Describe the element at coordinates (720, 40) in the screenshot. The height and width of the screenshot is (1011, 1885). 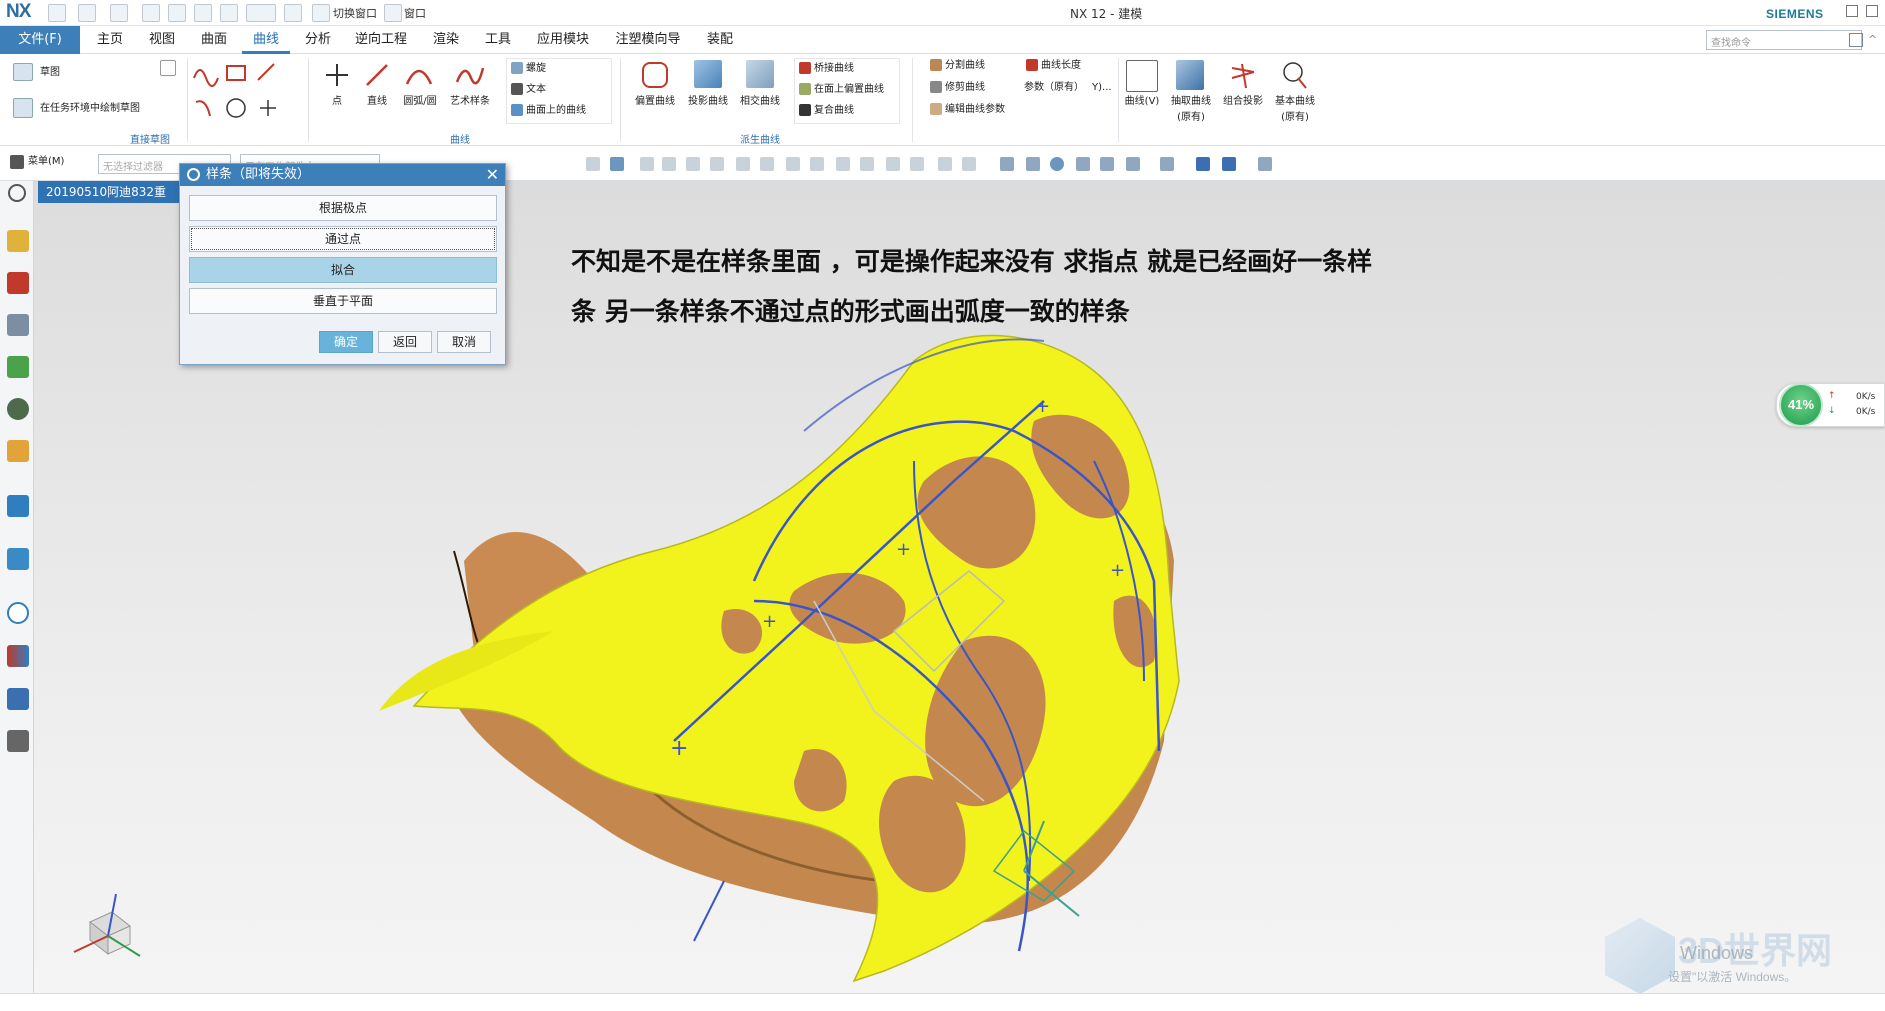
I see `tab-assembly: 装配` at that location.